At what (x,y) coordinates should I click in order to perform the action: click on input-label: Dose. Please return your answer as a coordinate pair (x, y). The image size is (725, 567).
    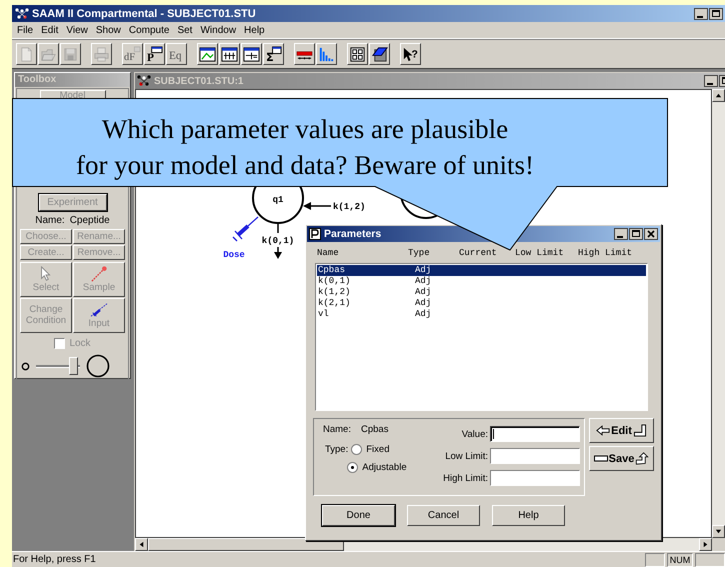
    Looking at the image, I should click on (234, 255).